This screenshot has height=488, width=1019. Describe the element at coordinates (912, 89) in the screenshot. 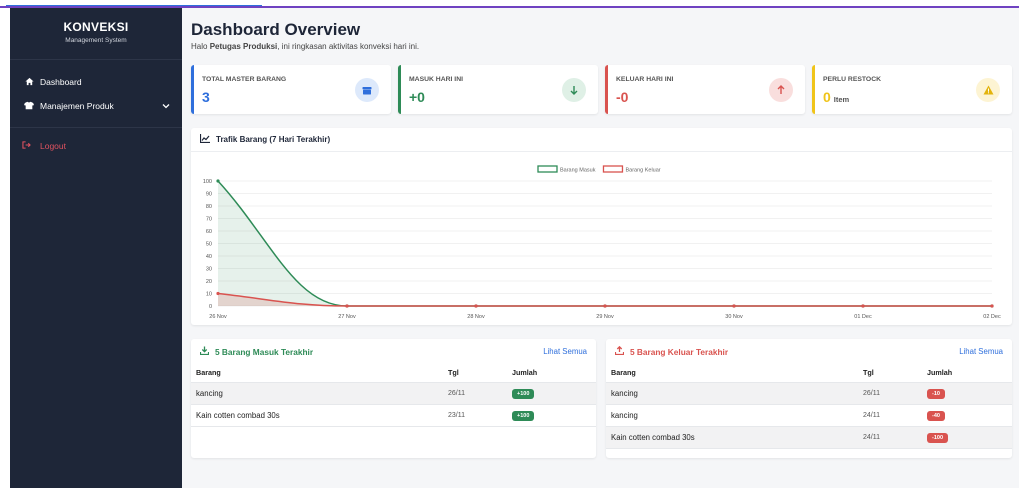

I see `stat-card-perlu-restock: PERLU RESTOCK 0 Item` at that location.